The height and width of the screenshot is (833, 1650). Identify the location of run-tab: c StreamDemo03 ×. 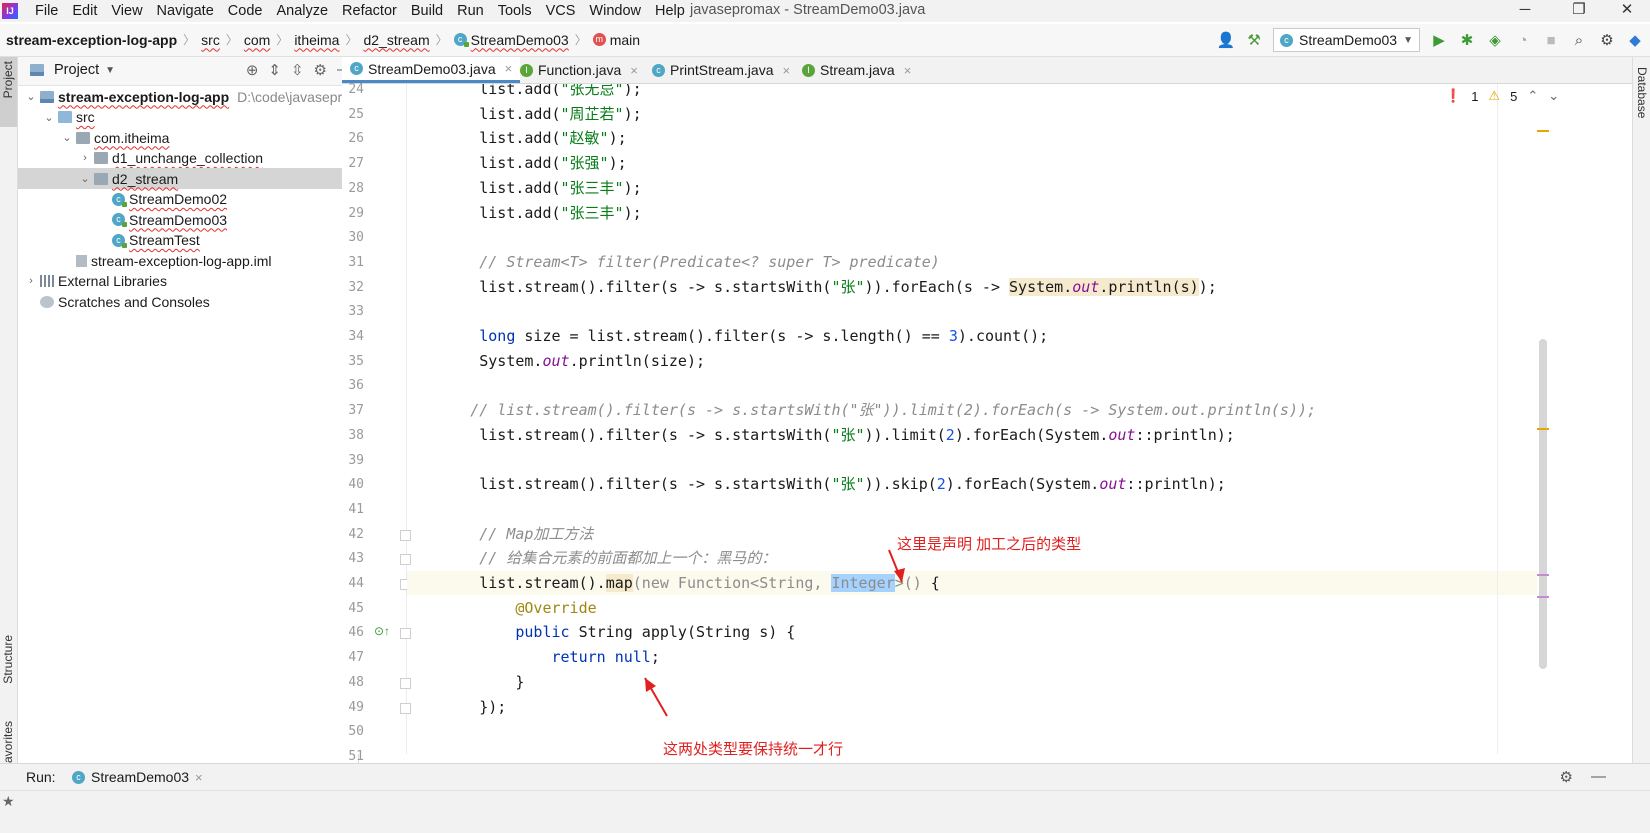
(137, 777).